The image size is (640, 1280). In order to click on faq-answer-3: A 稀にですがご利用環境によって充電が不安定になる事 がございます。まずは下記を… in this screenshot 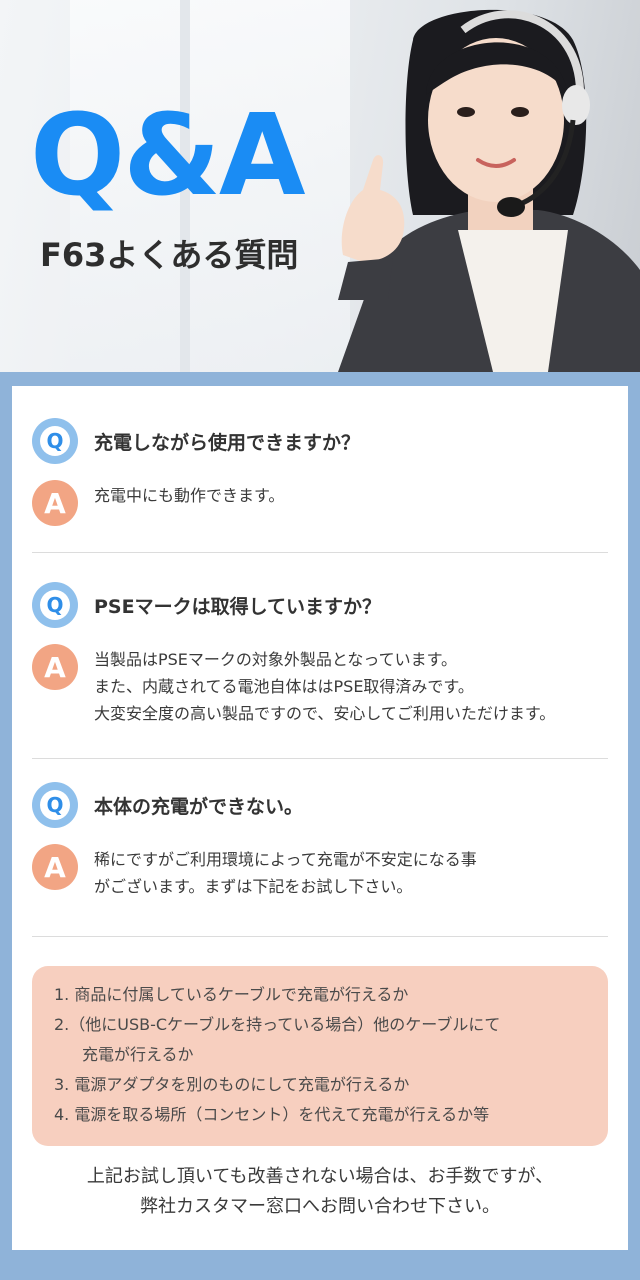, I will do `click(254, 872)`.